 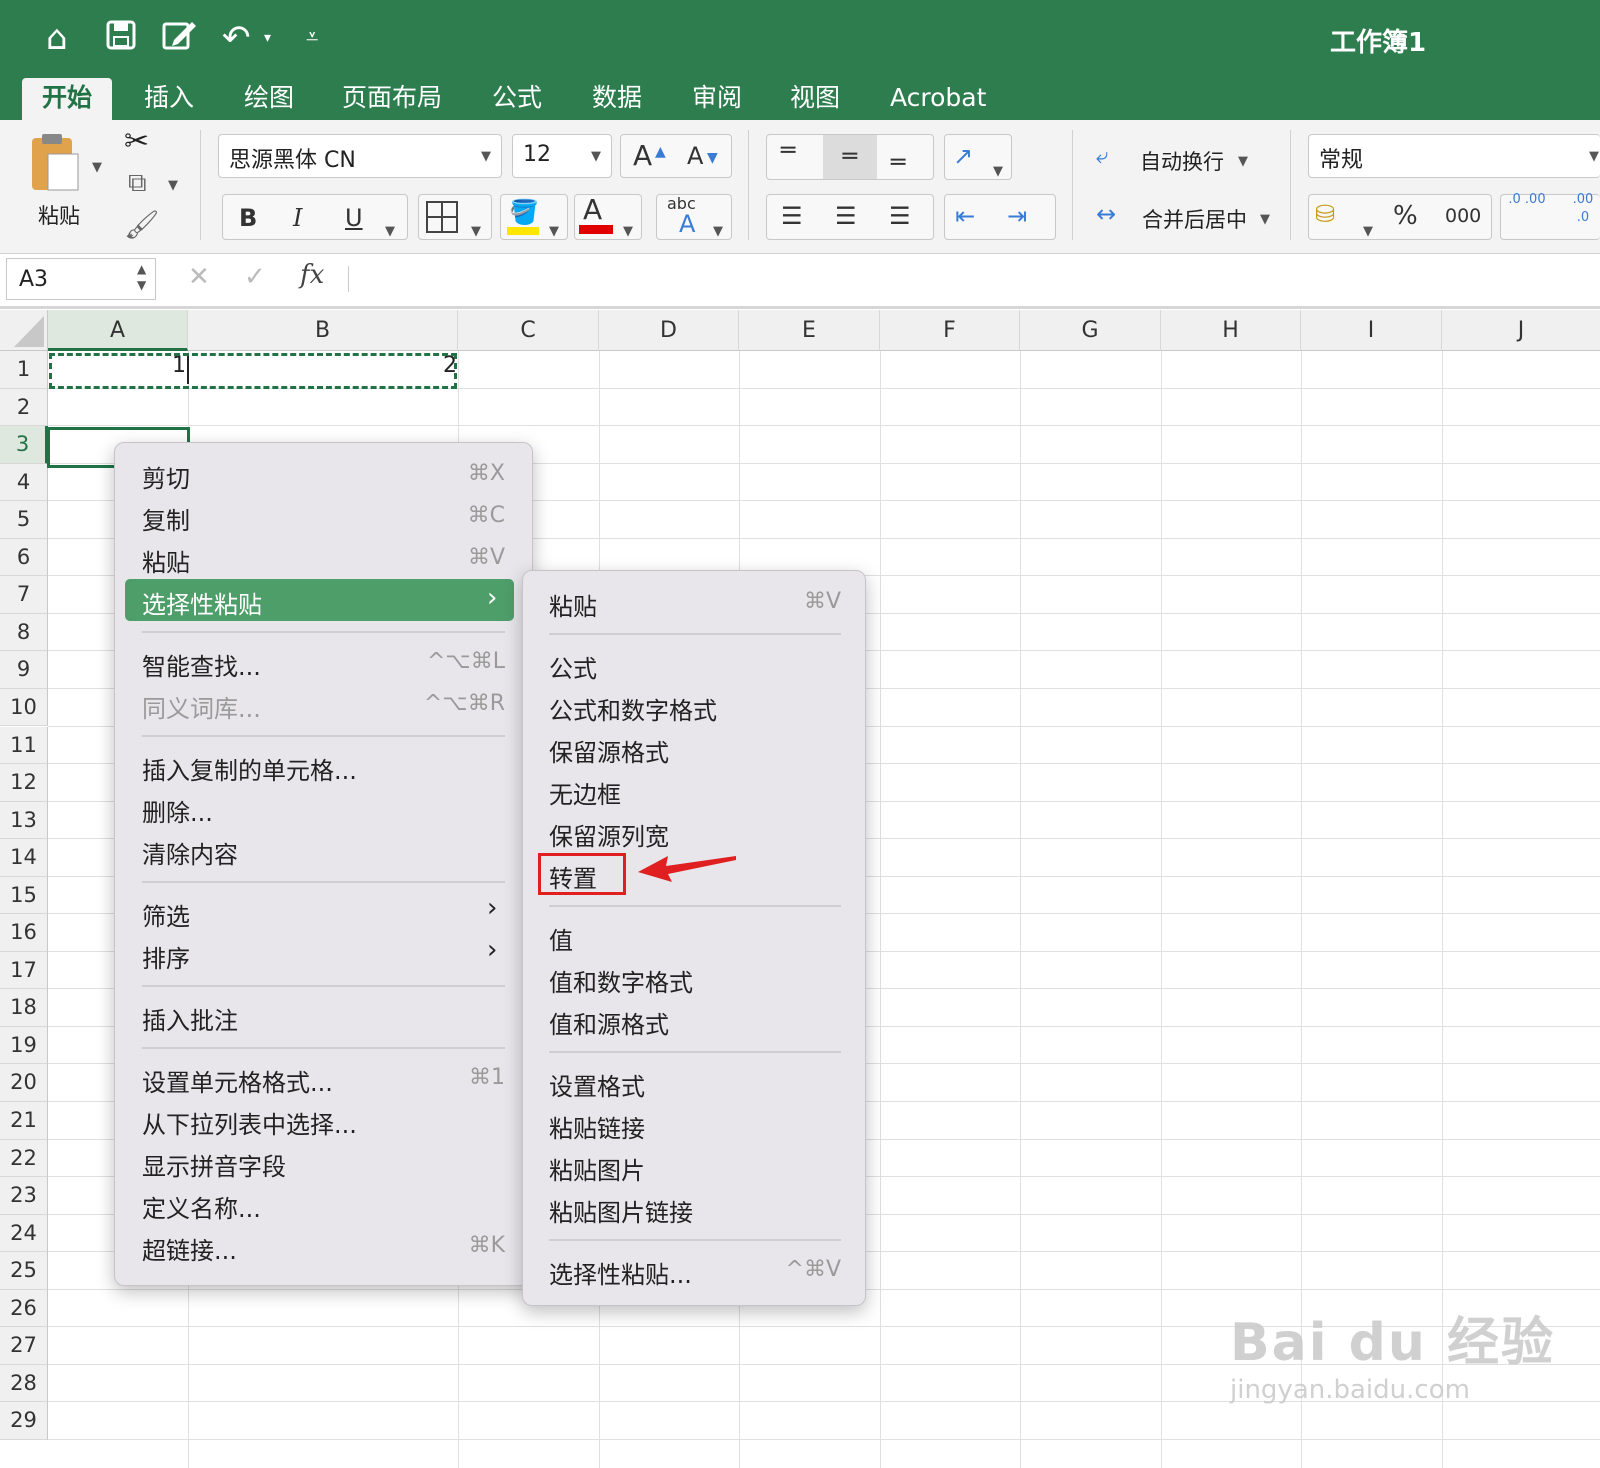 What do you see at coordinates (1521, 330) in the screenshot?
I see `col-header-j: J` at bounding box center [1521, 330].